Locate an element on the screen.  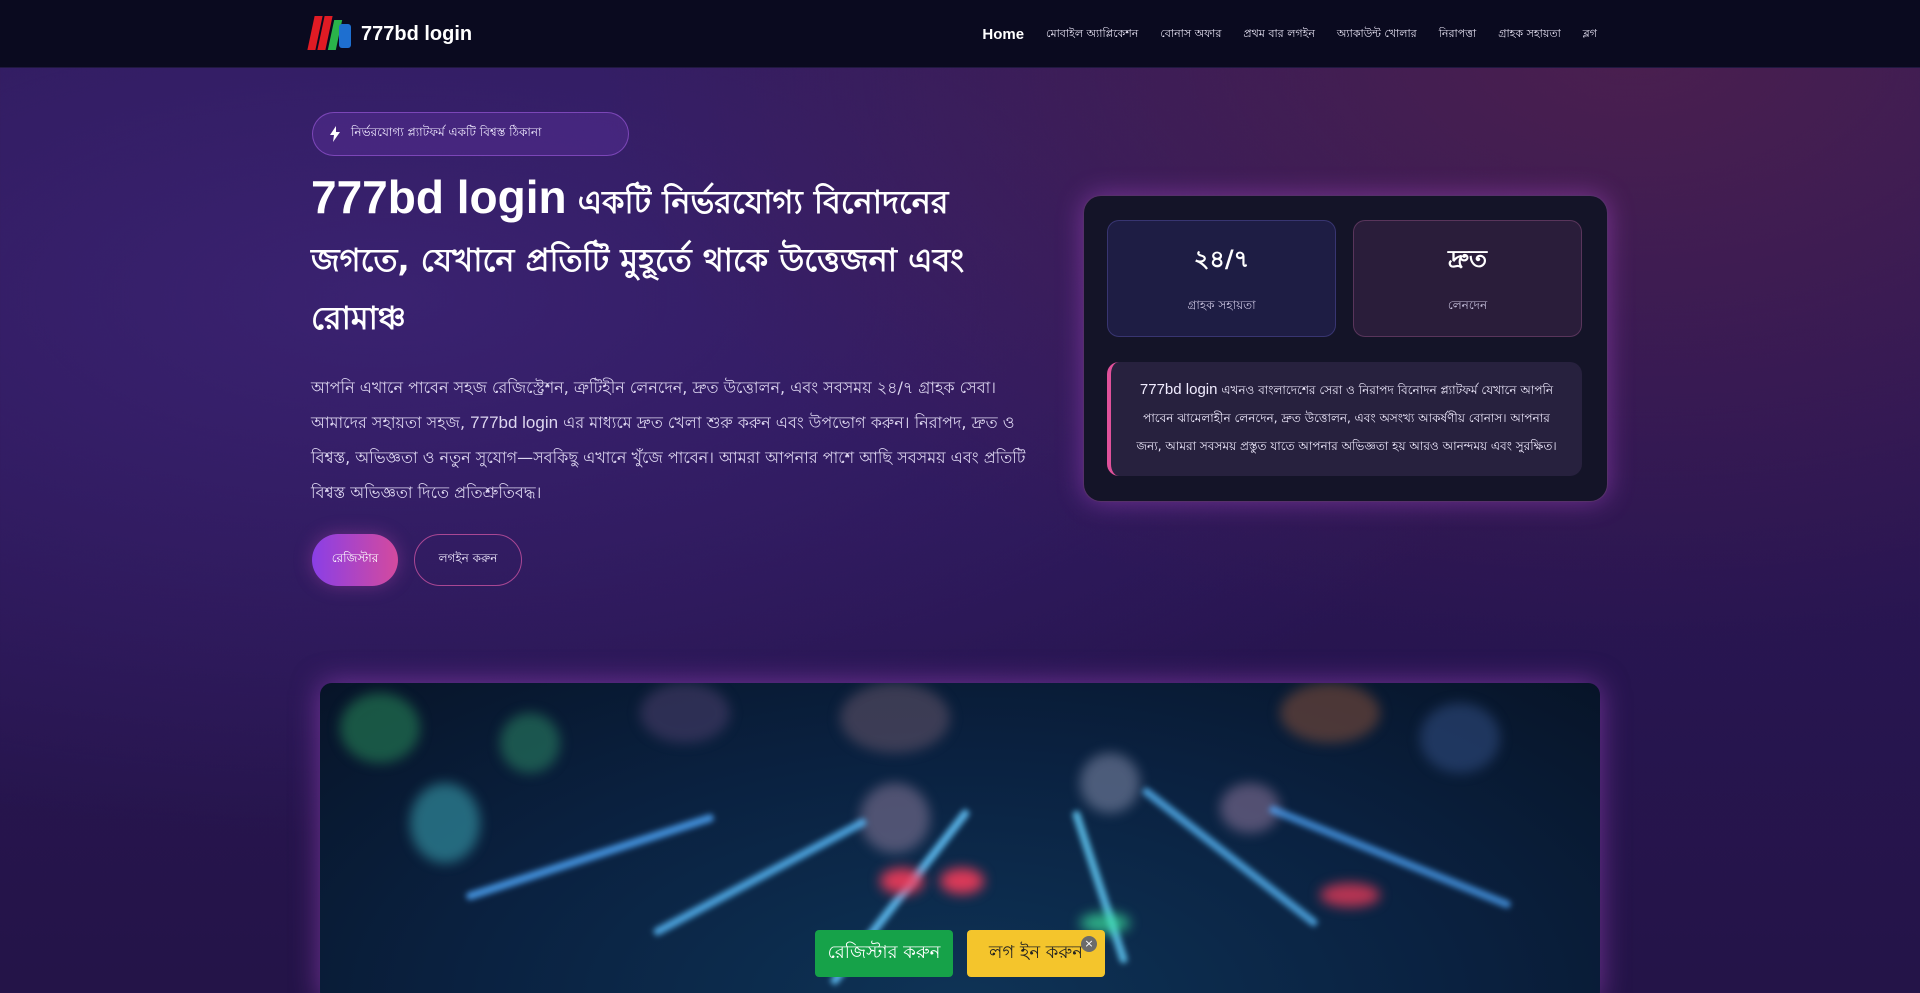
nav-item-home: Home is located at coordinates (1003, 34).